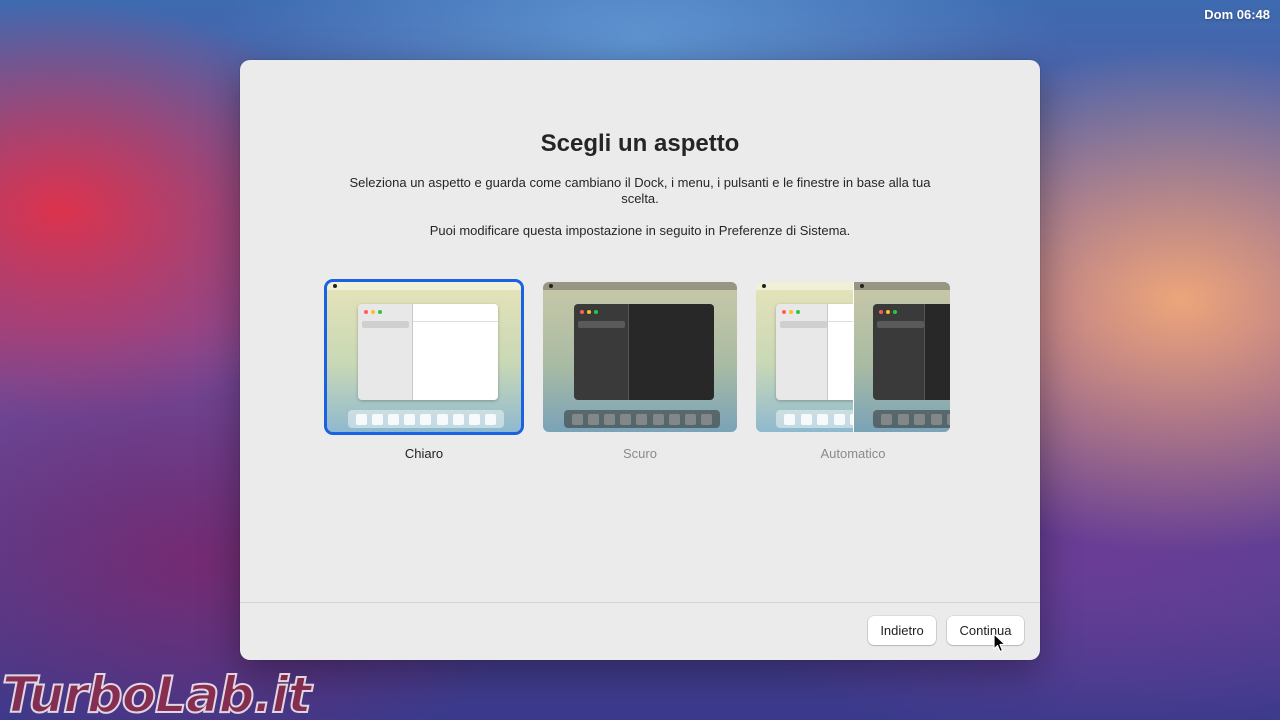 The width and height of the screenshot is (1280, 720). What do you see at coordinates (424, 357) in the screenshot?
I see `light-appearance-preview` at bounding box center [424, 357].